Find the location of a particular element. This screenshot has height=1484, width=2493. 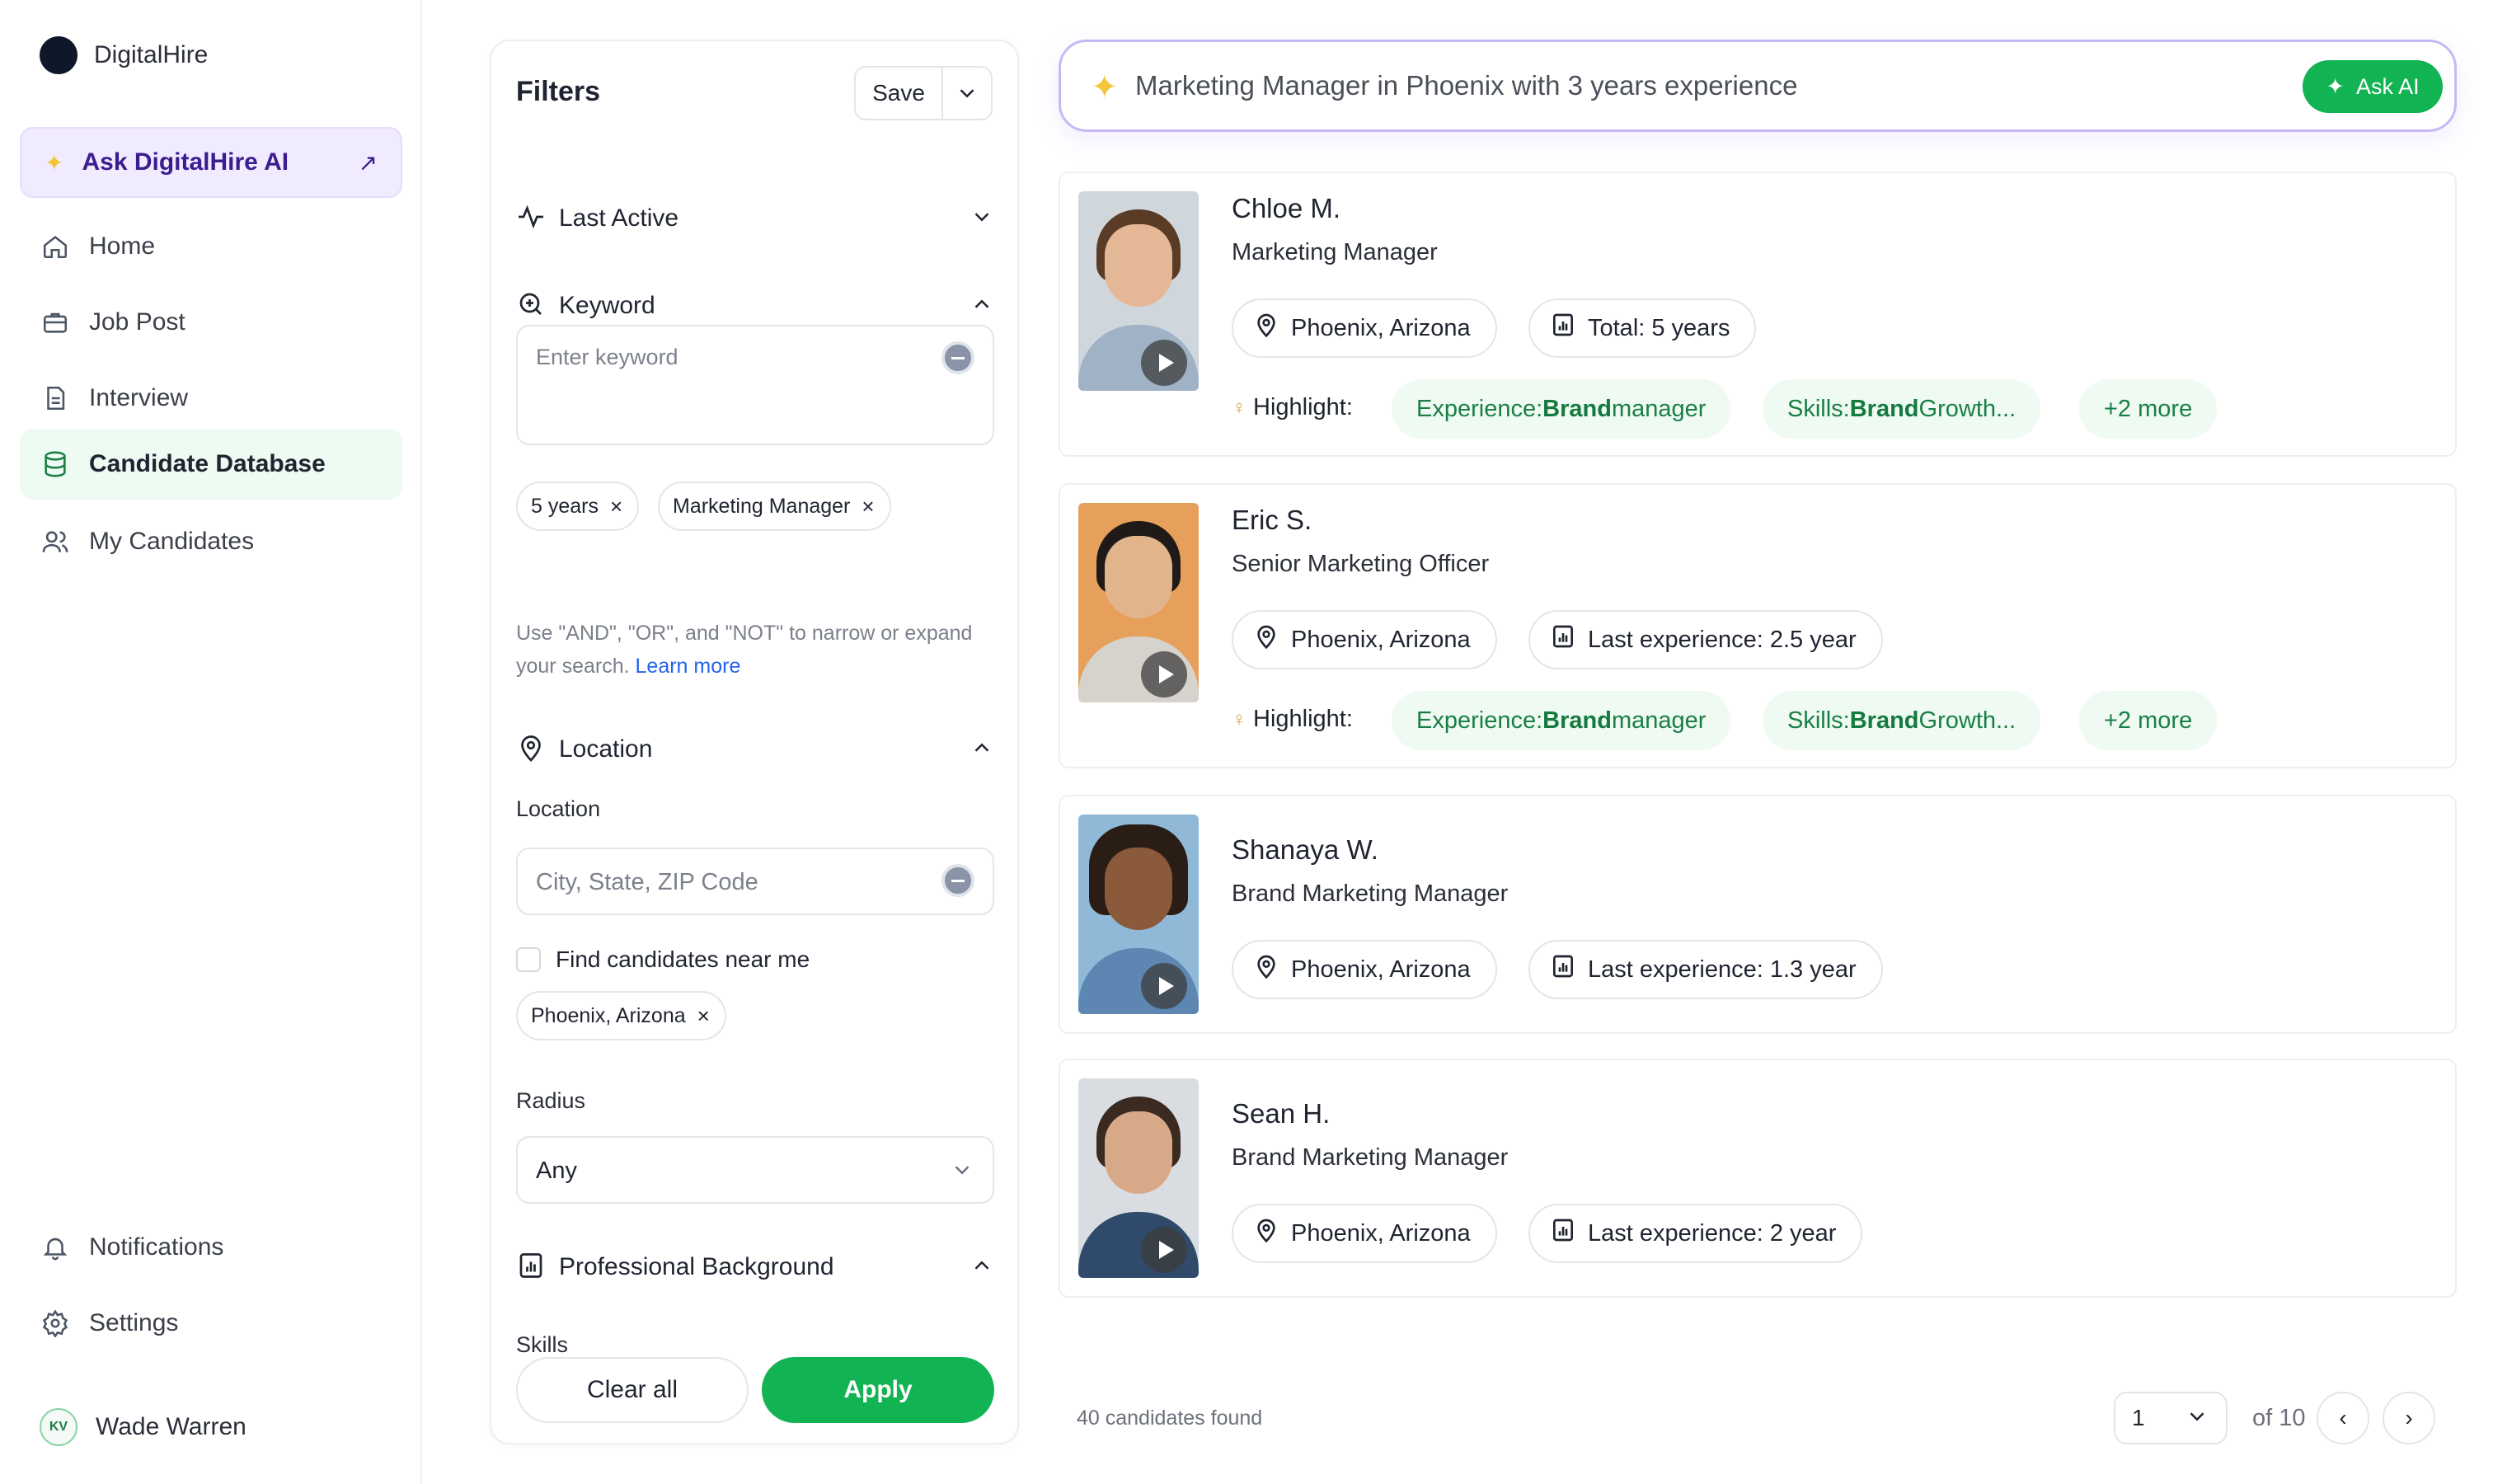

ask-ai-button: ✦ Ask AI is located at coordinates (2373, 86).